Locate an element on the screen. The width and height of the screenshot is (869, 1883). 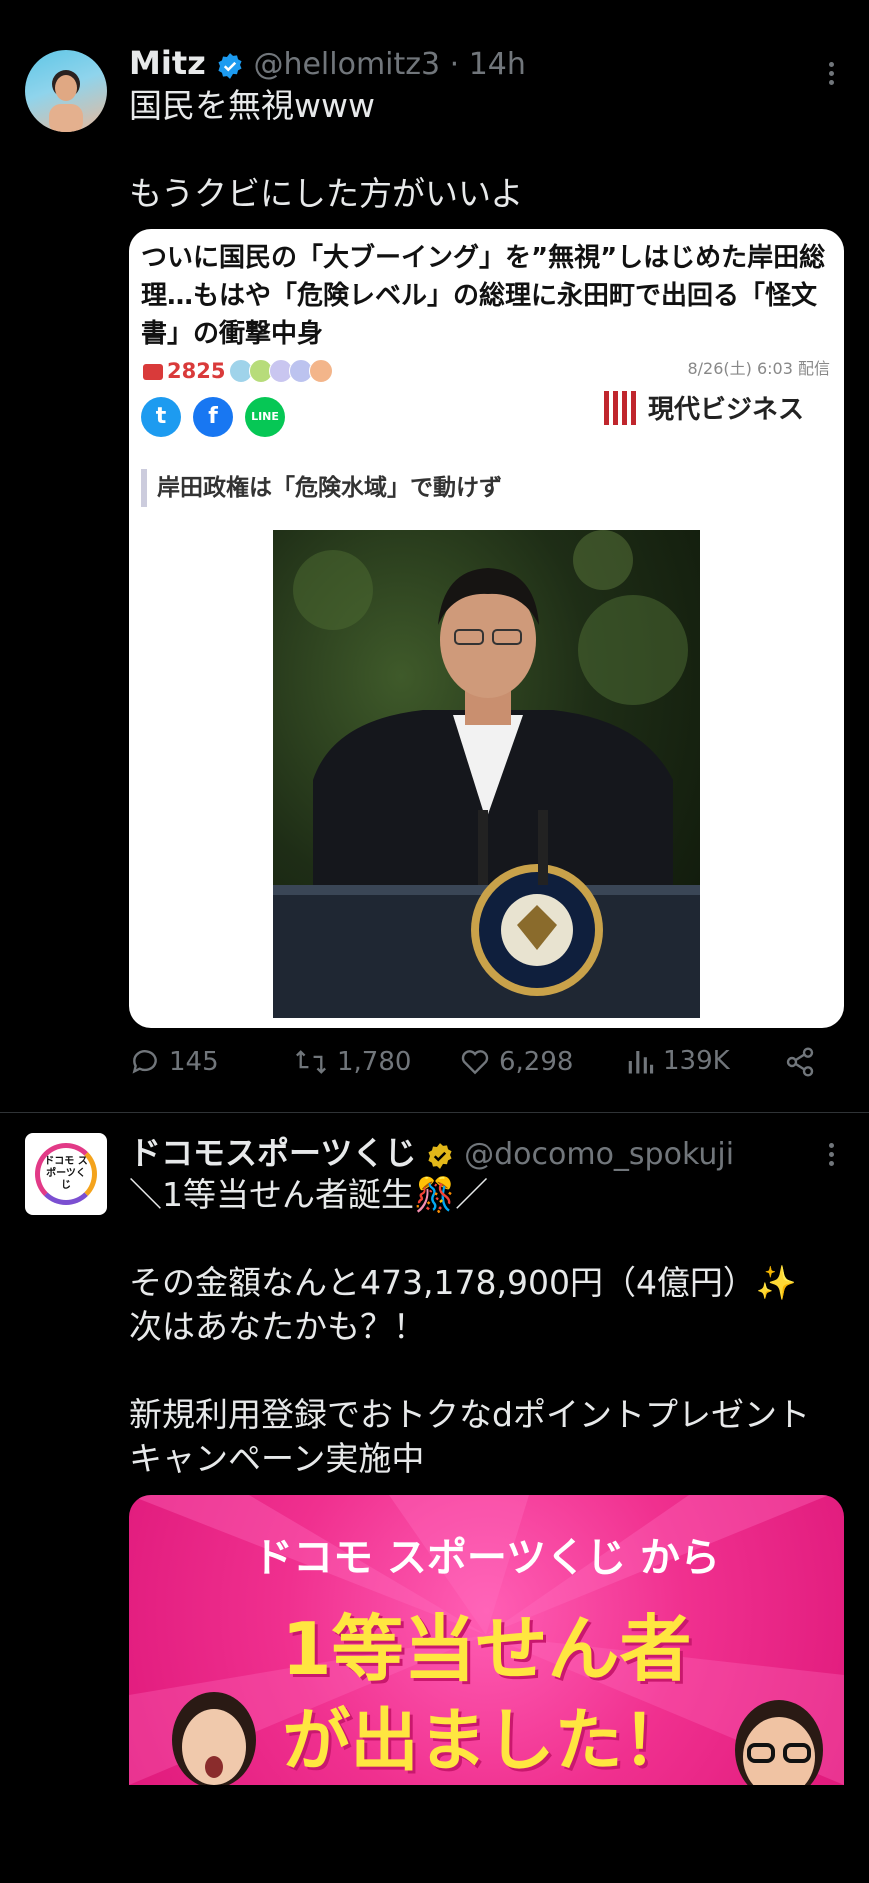
article-date: 8/26(土) 6:03 配信 is located at coordinates (758, 368).